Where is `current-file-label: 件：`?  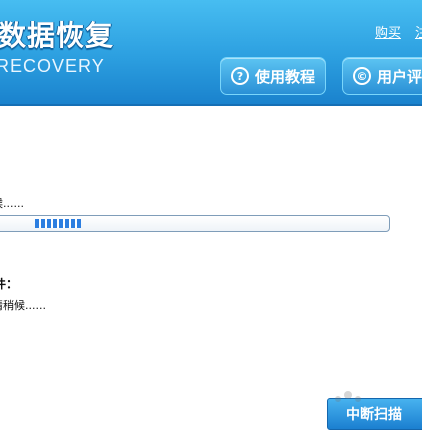
current-file-label: 件： is located at coordinates (9, 284).